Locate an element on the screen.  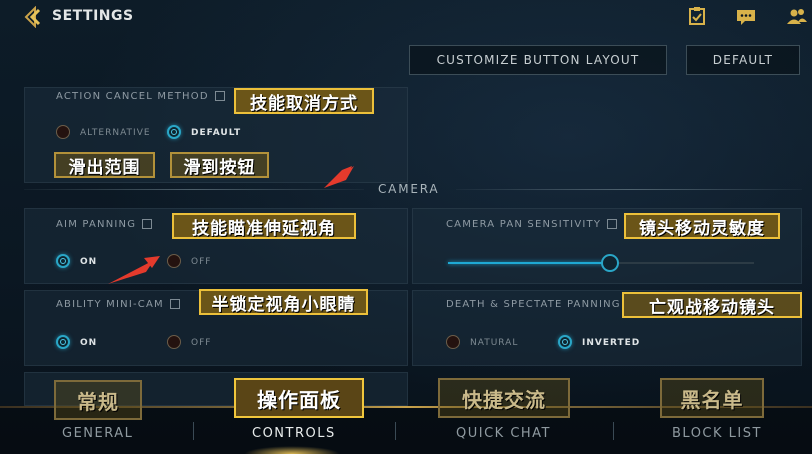
radio-minicam-on-label: ON is located at coordinates (89, 343).